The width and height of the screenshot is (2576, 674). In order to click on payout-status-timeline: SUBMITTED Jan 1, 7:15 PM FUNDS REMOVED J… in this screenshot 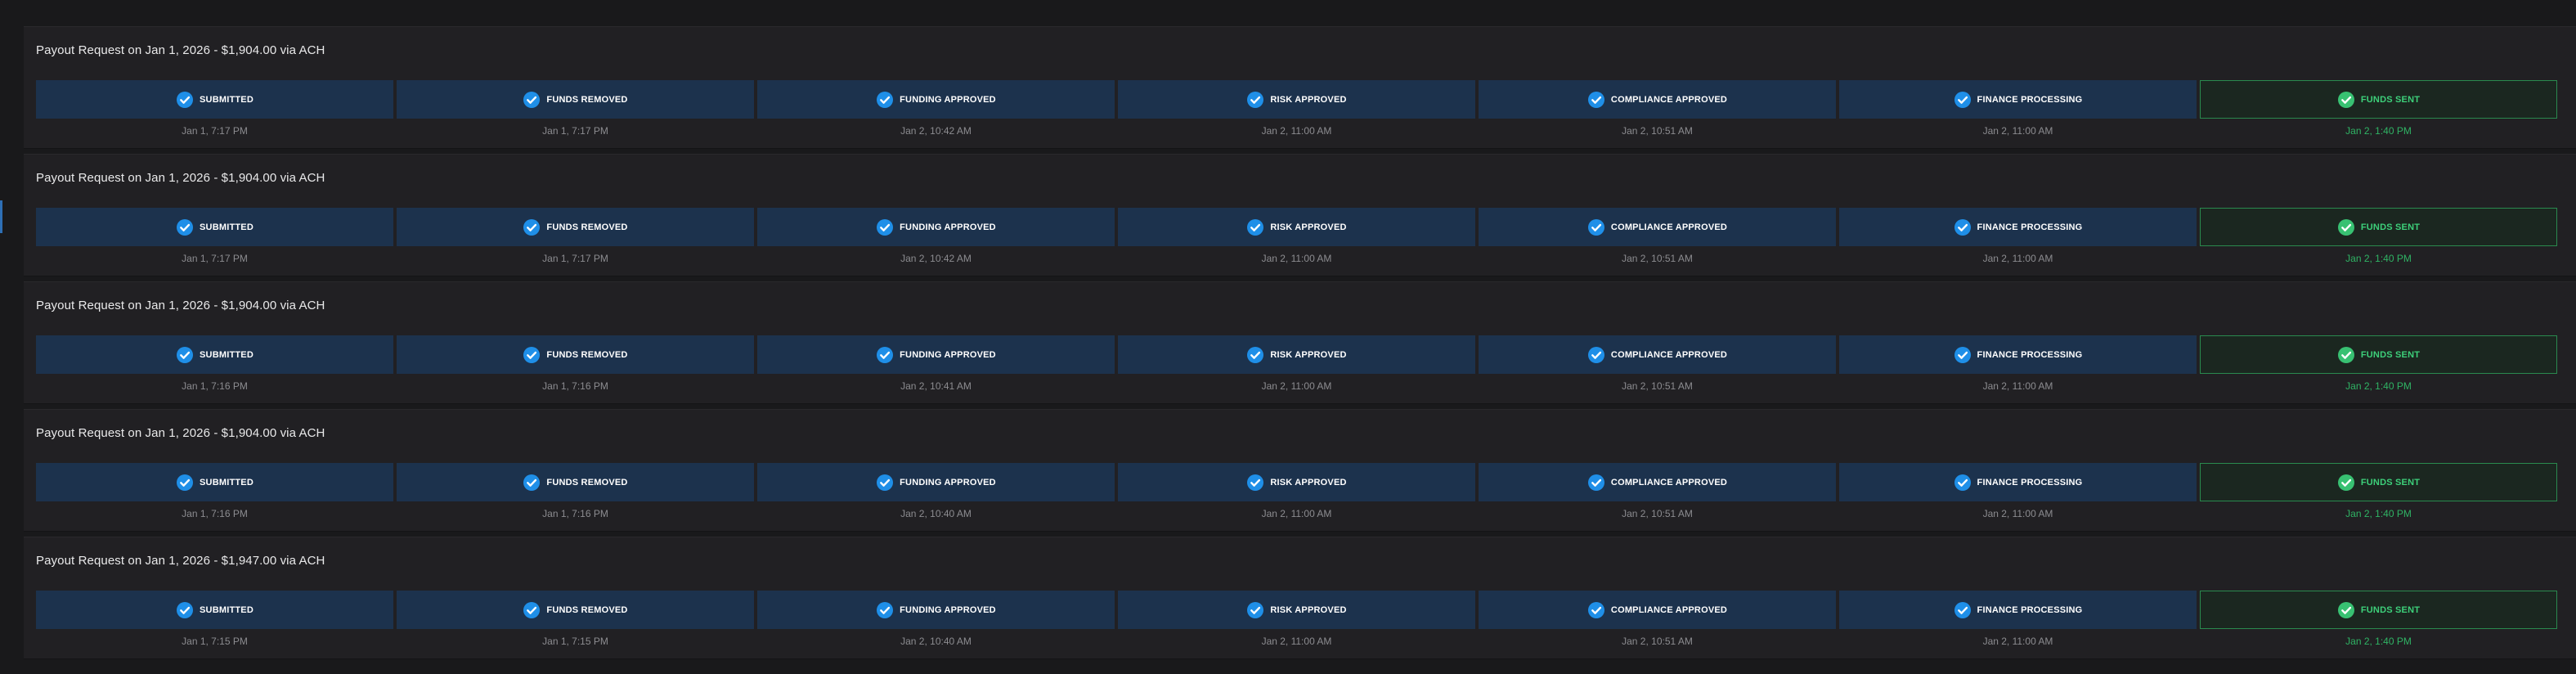, I will do `click(1297, 619)`.